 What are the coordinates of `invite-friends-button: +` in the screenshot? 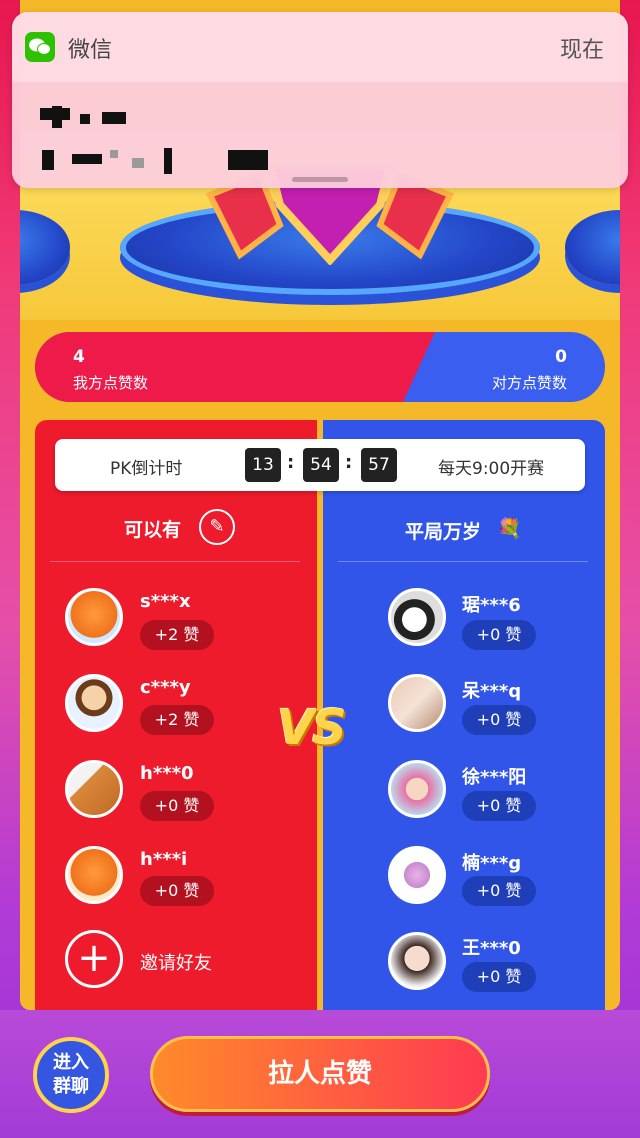 It's located at (94, 959).